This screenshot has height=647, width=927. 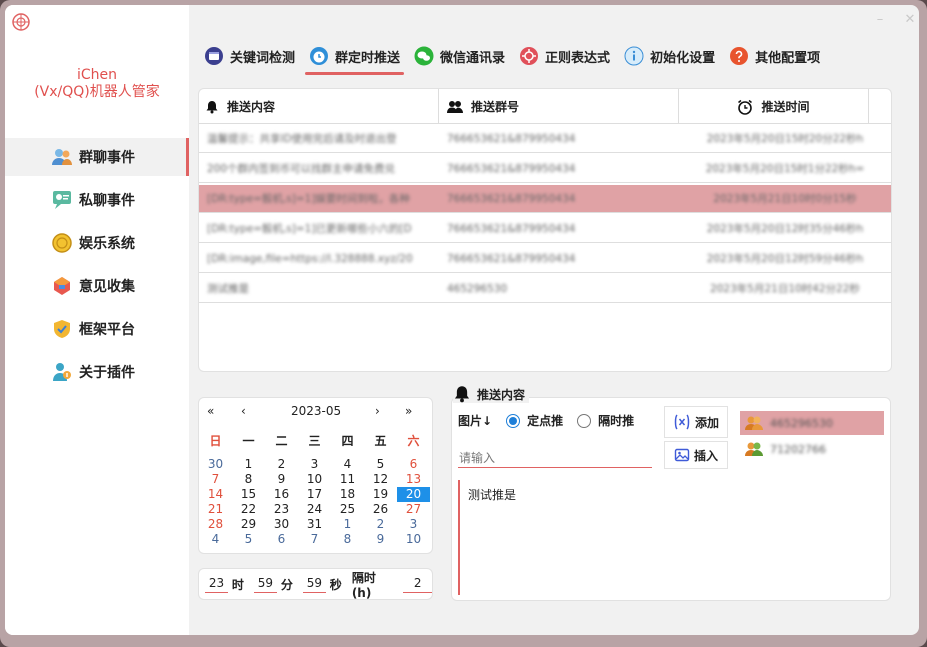 I want to click on sidebar-item-private-events: 私聊事件, so click(x=97, y=200).